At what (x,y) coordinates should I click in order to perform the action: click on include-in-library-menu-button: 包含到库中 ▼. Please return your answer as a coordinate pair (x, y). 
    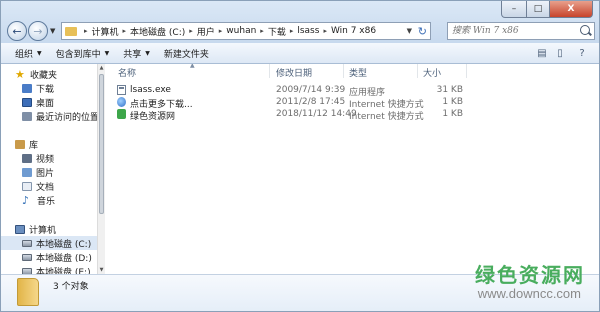
    Looking at the image, I should click on (83, 53).